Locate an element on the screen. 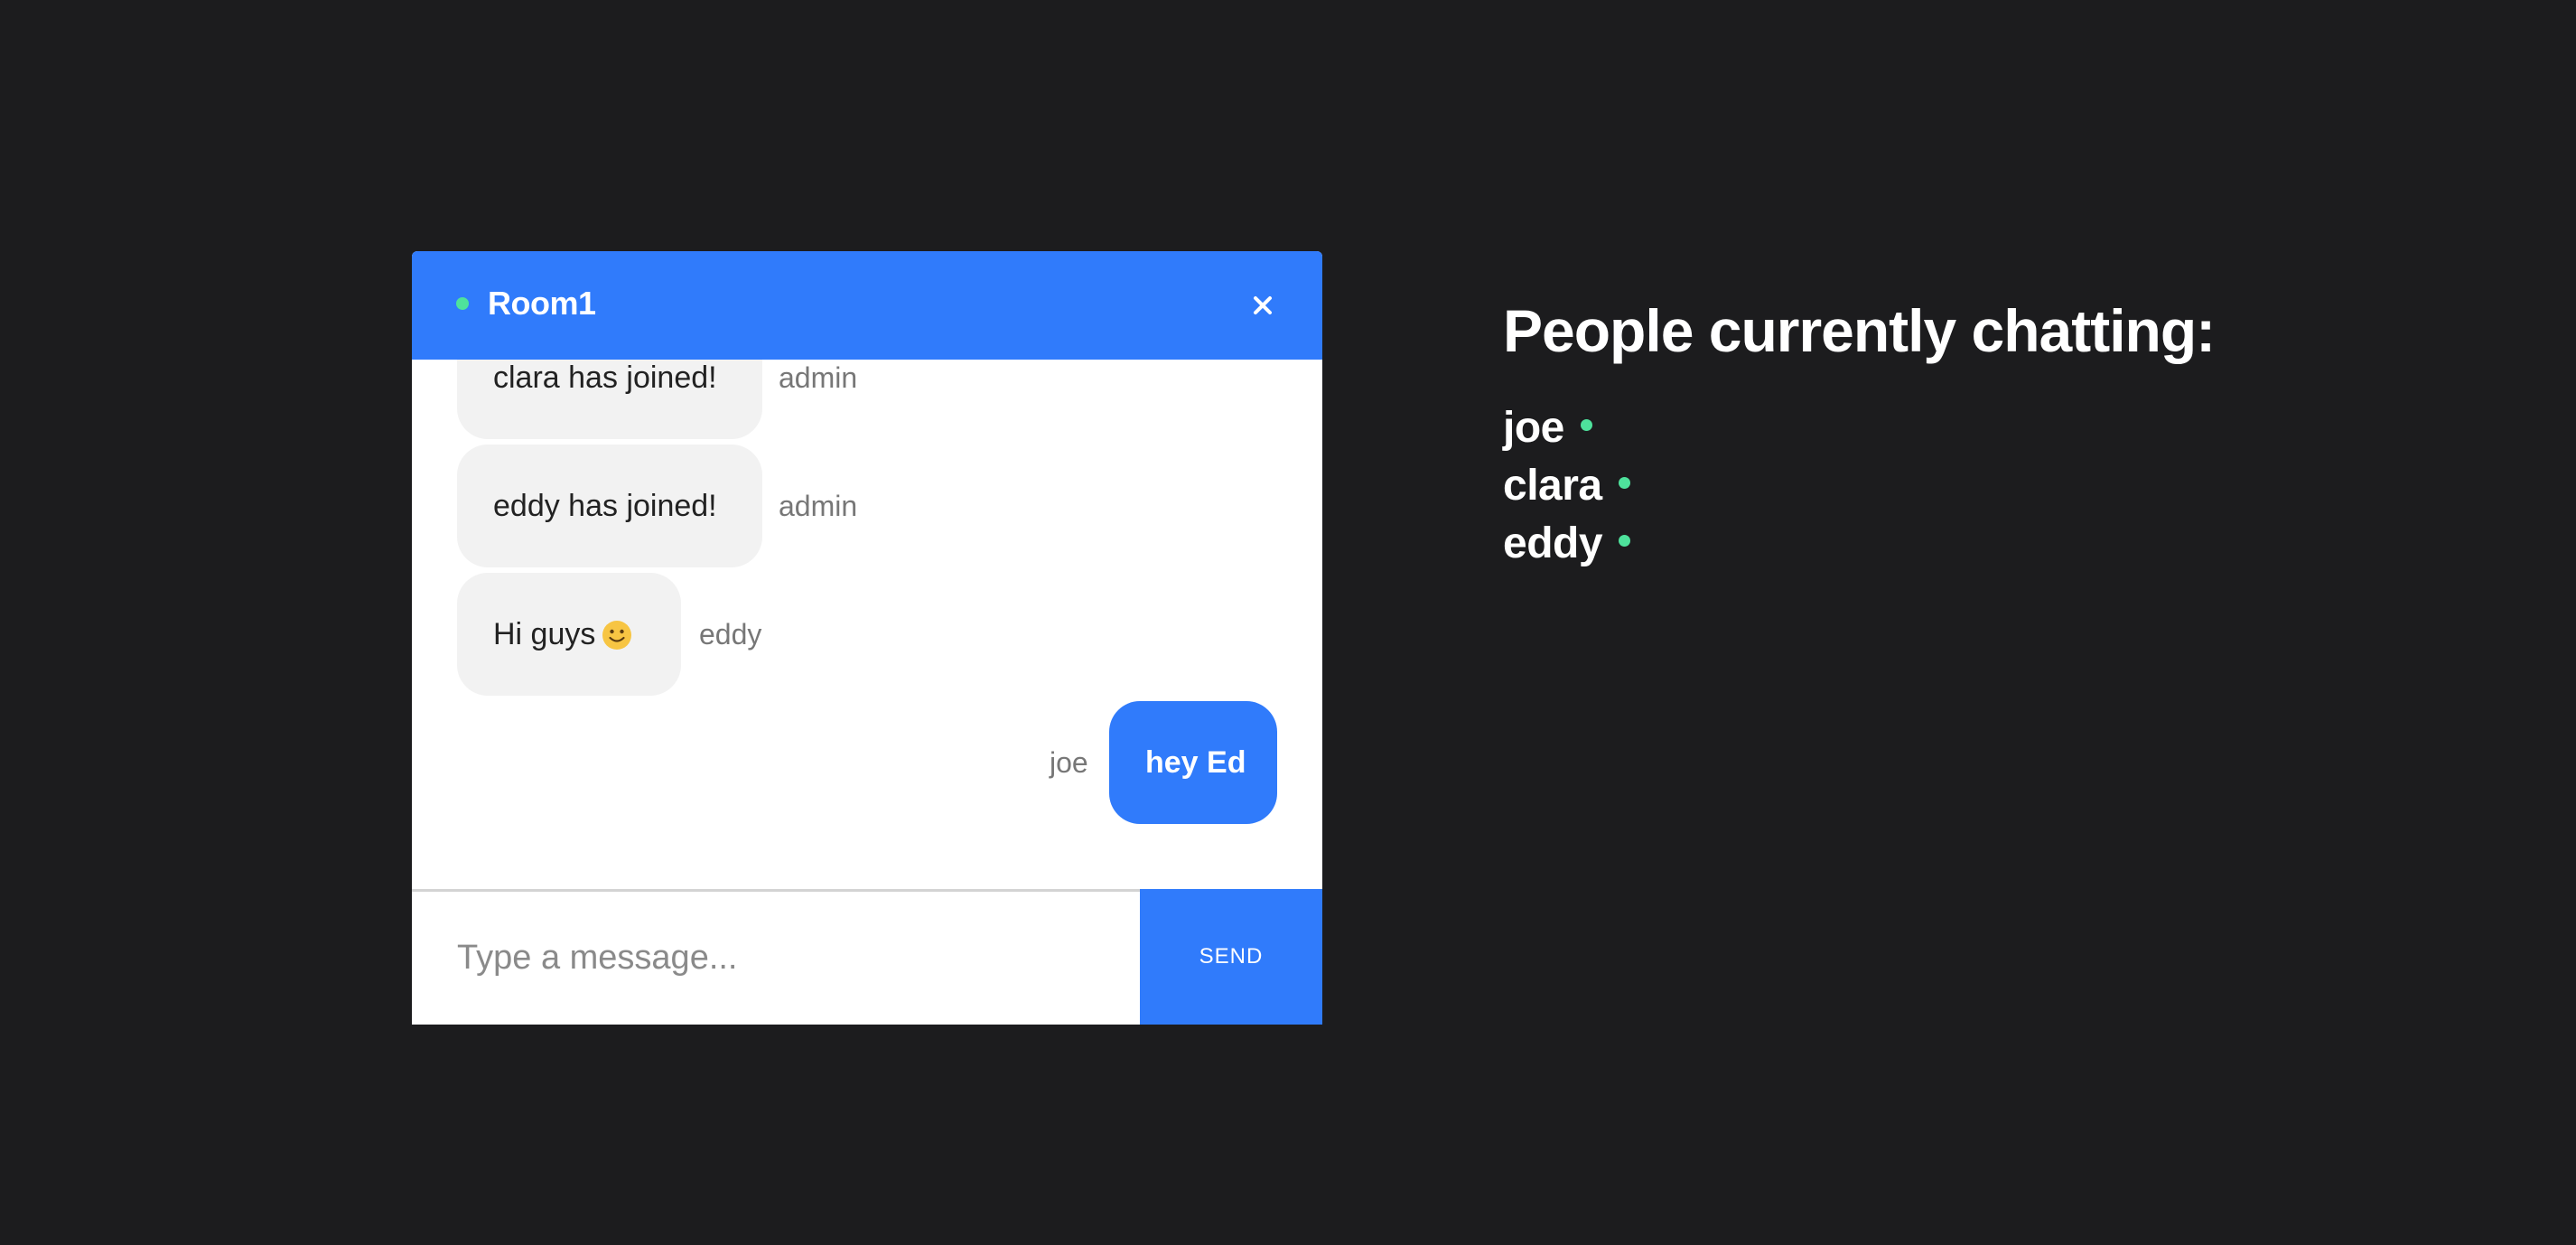 The image size is (2576, 1245). message-row: clara has joined! admin is located at coordinates (867, 399).